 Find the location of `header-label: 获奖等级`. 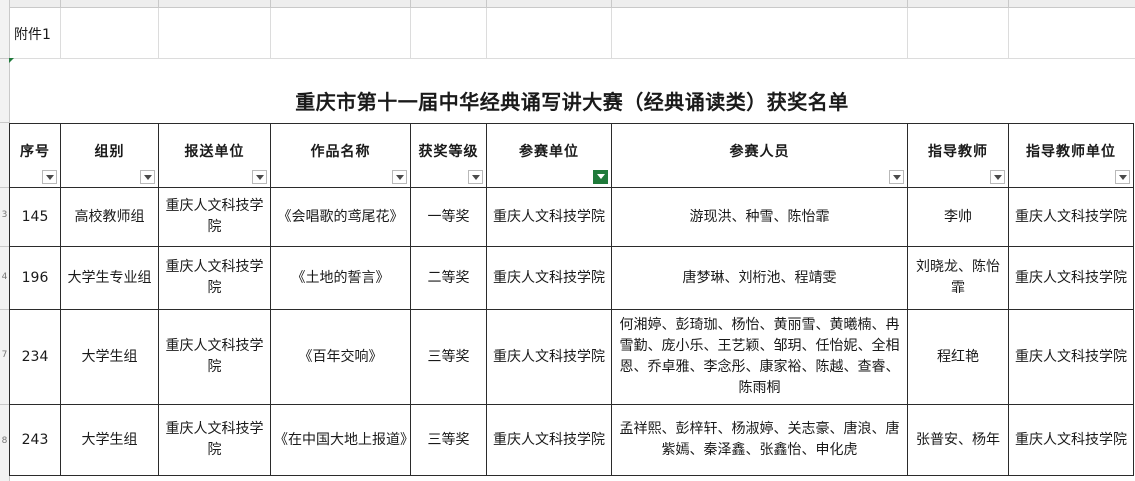

header-label: 获奖等级 is located at coordinates (448, 152).